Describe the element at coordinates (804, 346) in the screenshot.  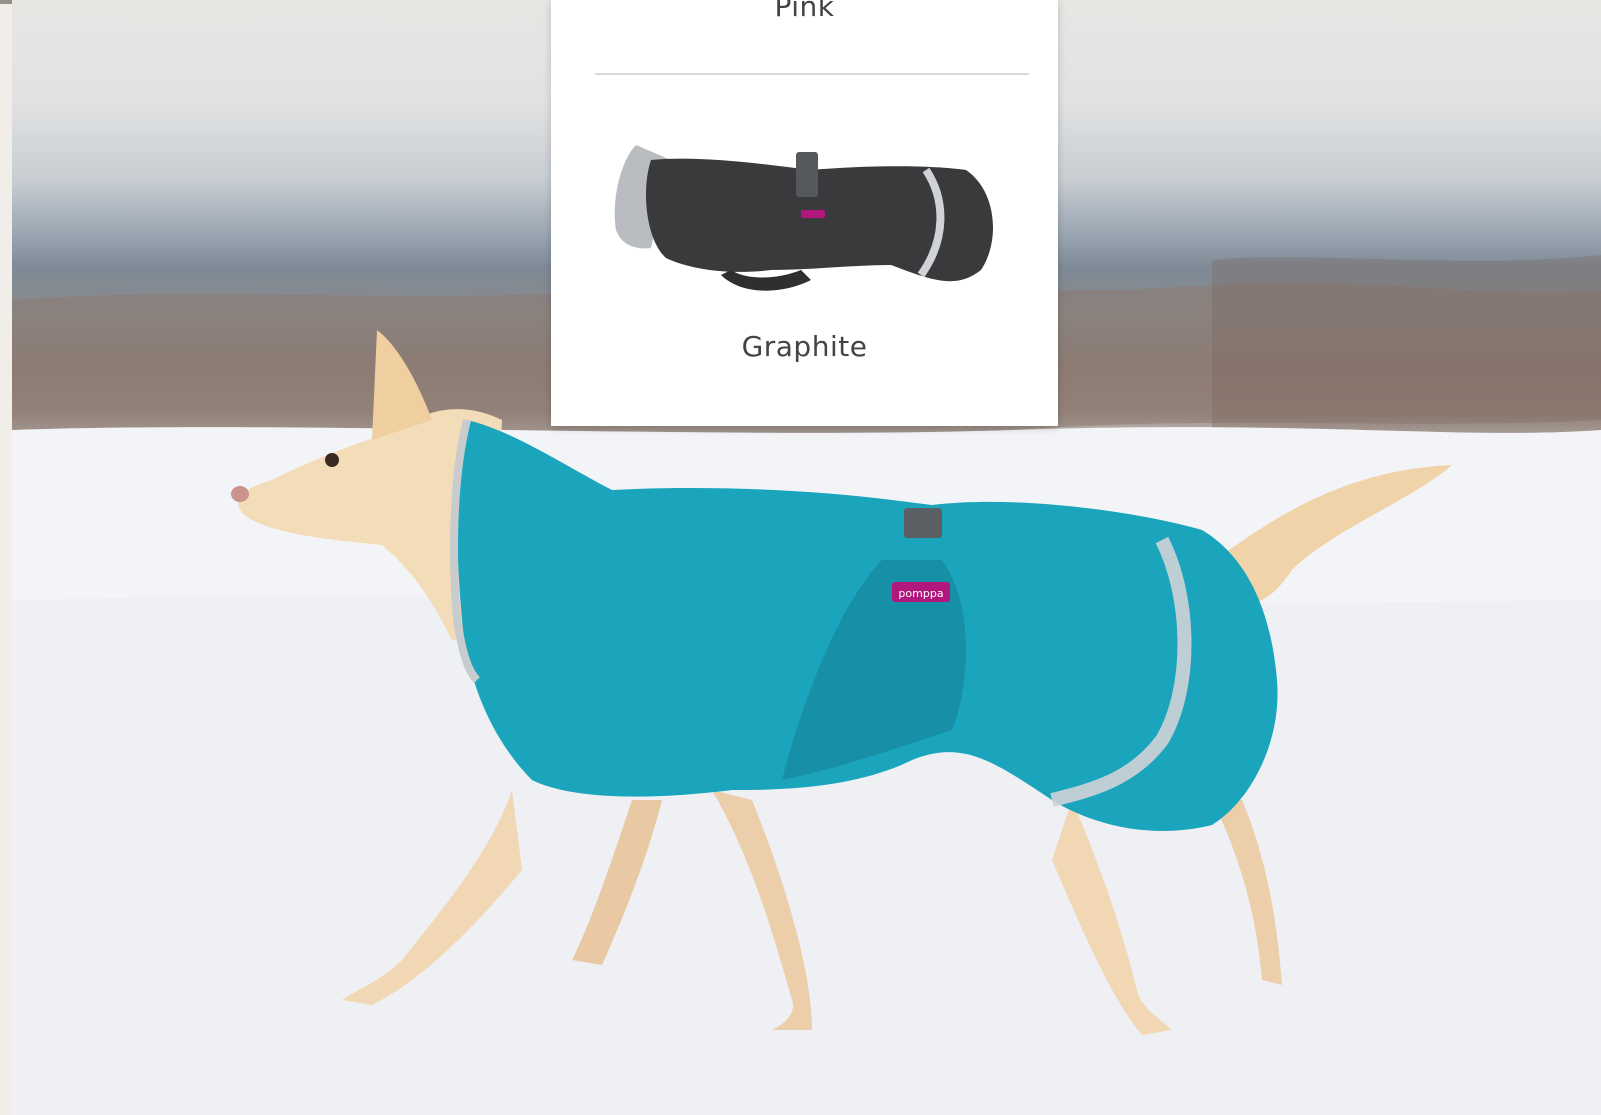
I see `color-option-graphite: Graphite` at that location.